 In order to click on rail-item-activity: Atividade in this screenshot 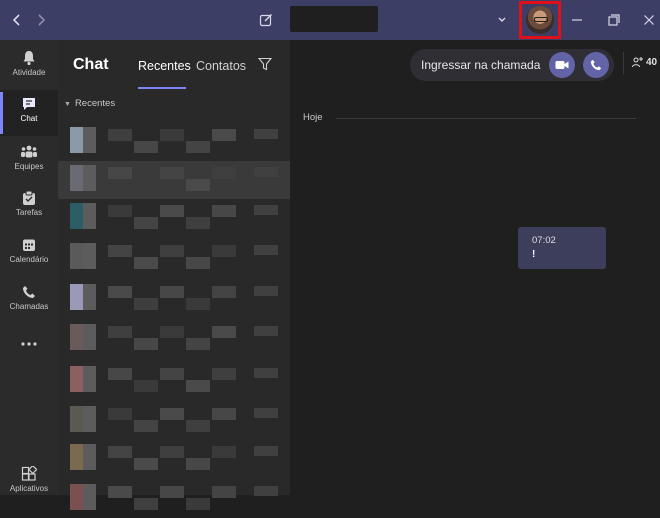, I will do `click(29, 67)`.